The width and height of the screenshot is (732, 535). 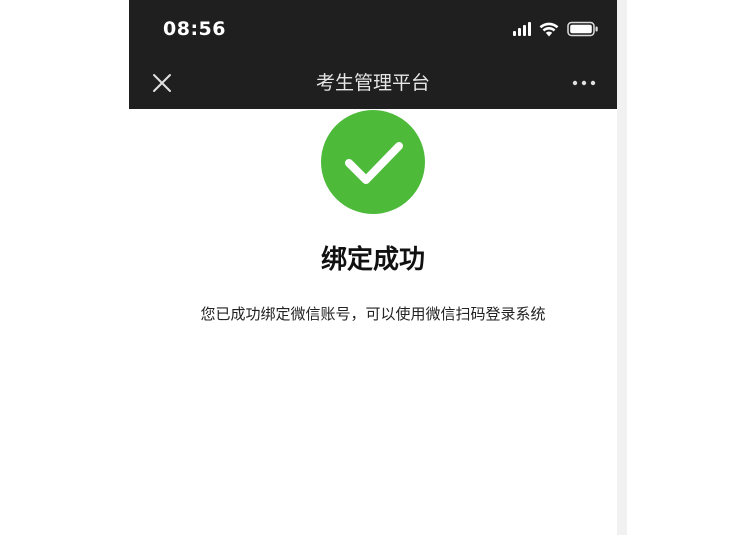 What do you see at coordinates (582, 29) in the screenshot?
I see `battery-icon` at bounding box center [582, 29].